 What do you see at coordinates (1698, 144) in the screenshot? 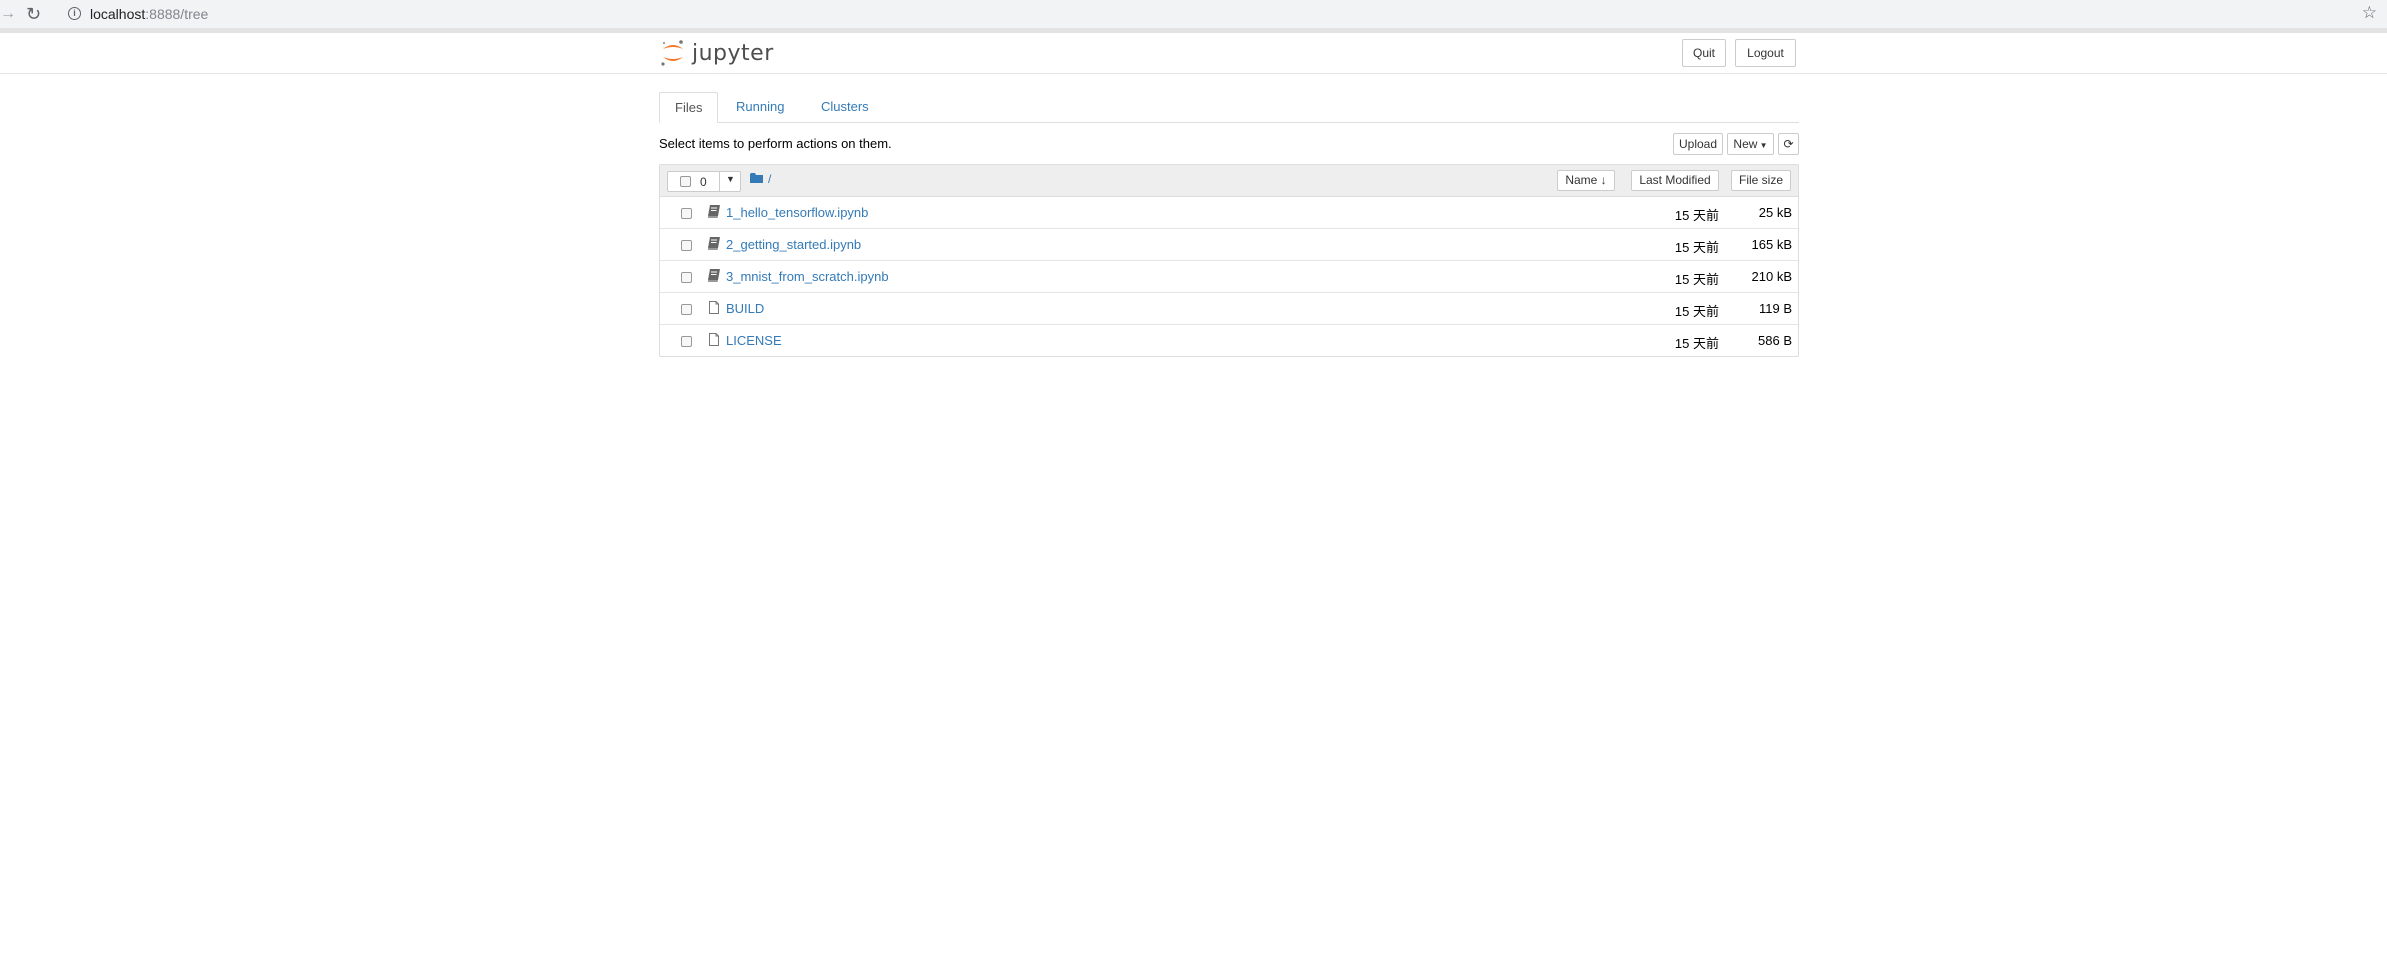
I see `upload-button: Upload` at bounding box center [1698, 144].